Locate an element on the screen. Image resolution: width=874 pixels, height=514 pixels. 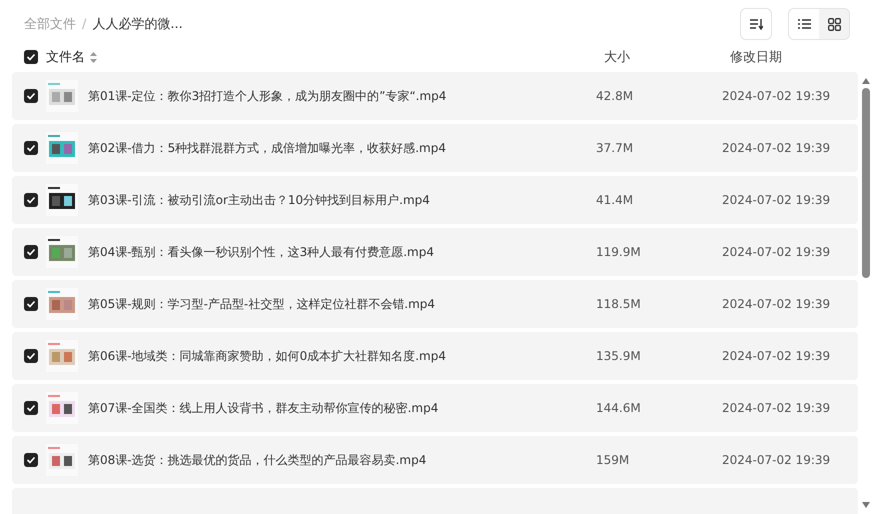
file-size: 159M is located at coordinates (613, 460).